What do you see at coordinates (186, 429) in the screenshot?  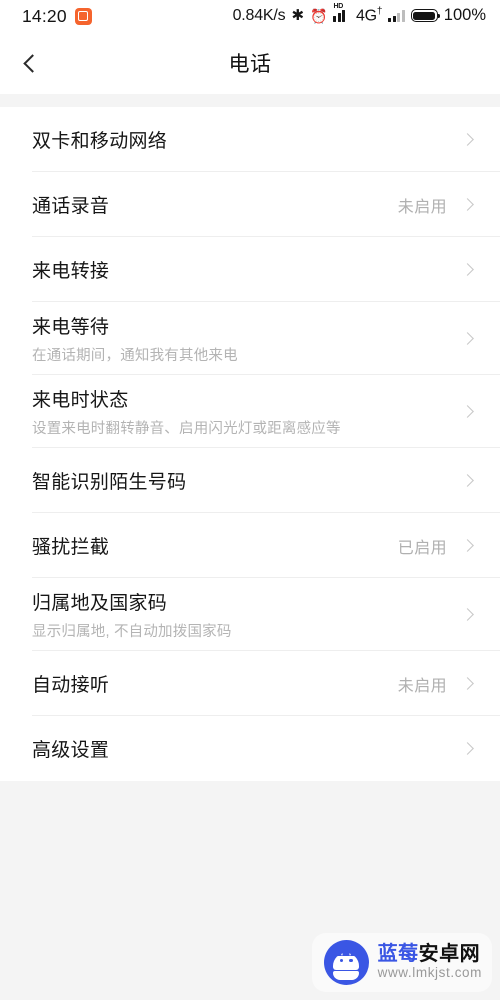 I see `list-item-subtitle: 设置来电时翻转静音、启用闪光灯或距离感应等` at bounding box center [186, 429].